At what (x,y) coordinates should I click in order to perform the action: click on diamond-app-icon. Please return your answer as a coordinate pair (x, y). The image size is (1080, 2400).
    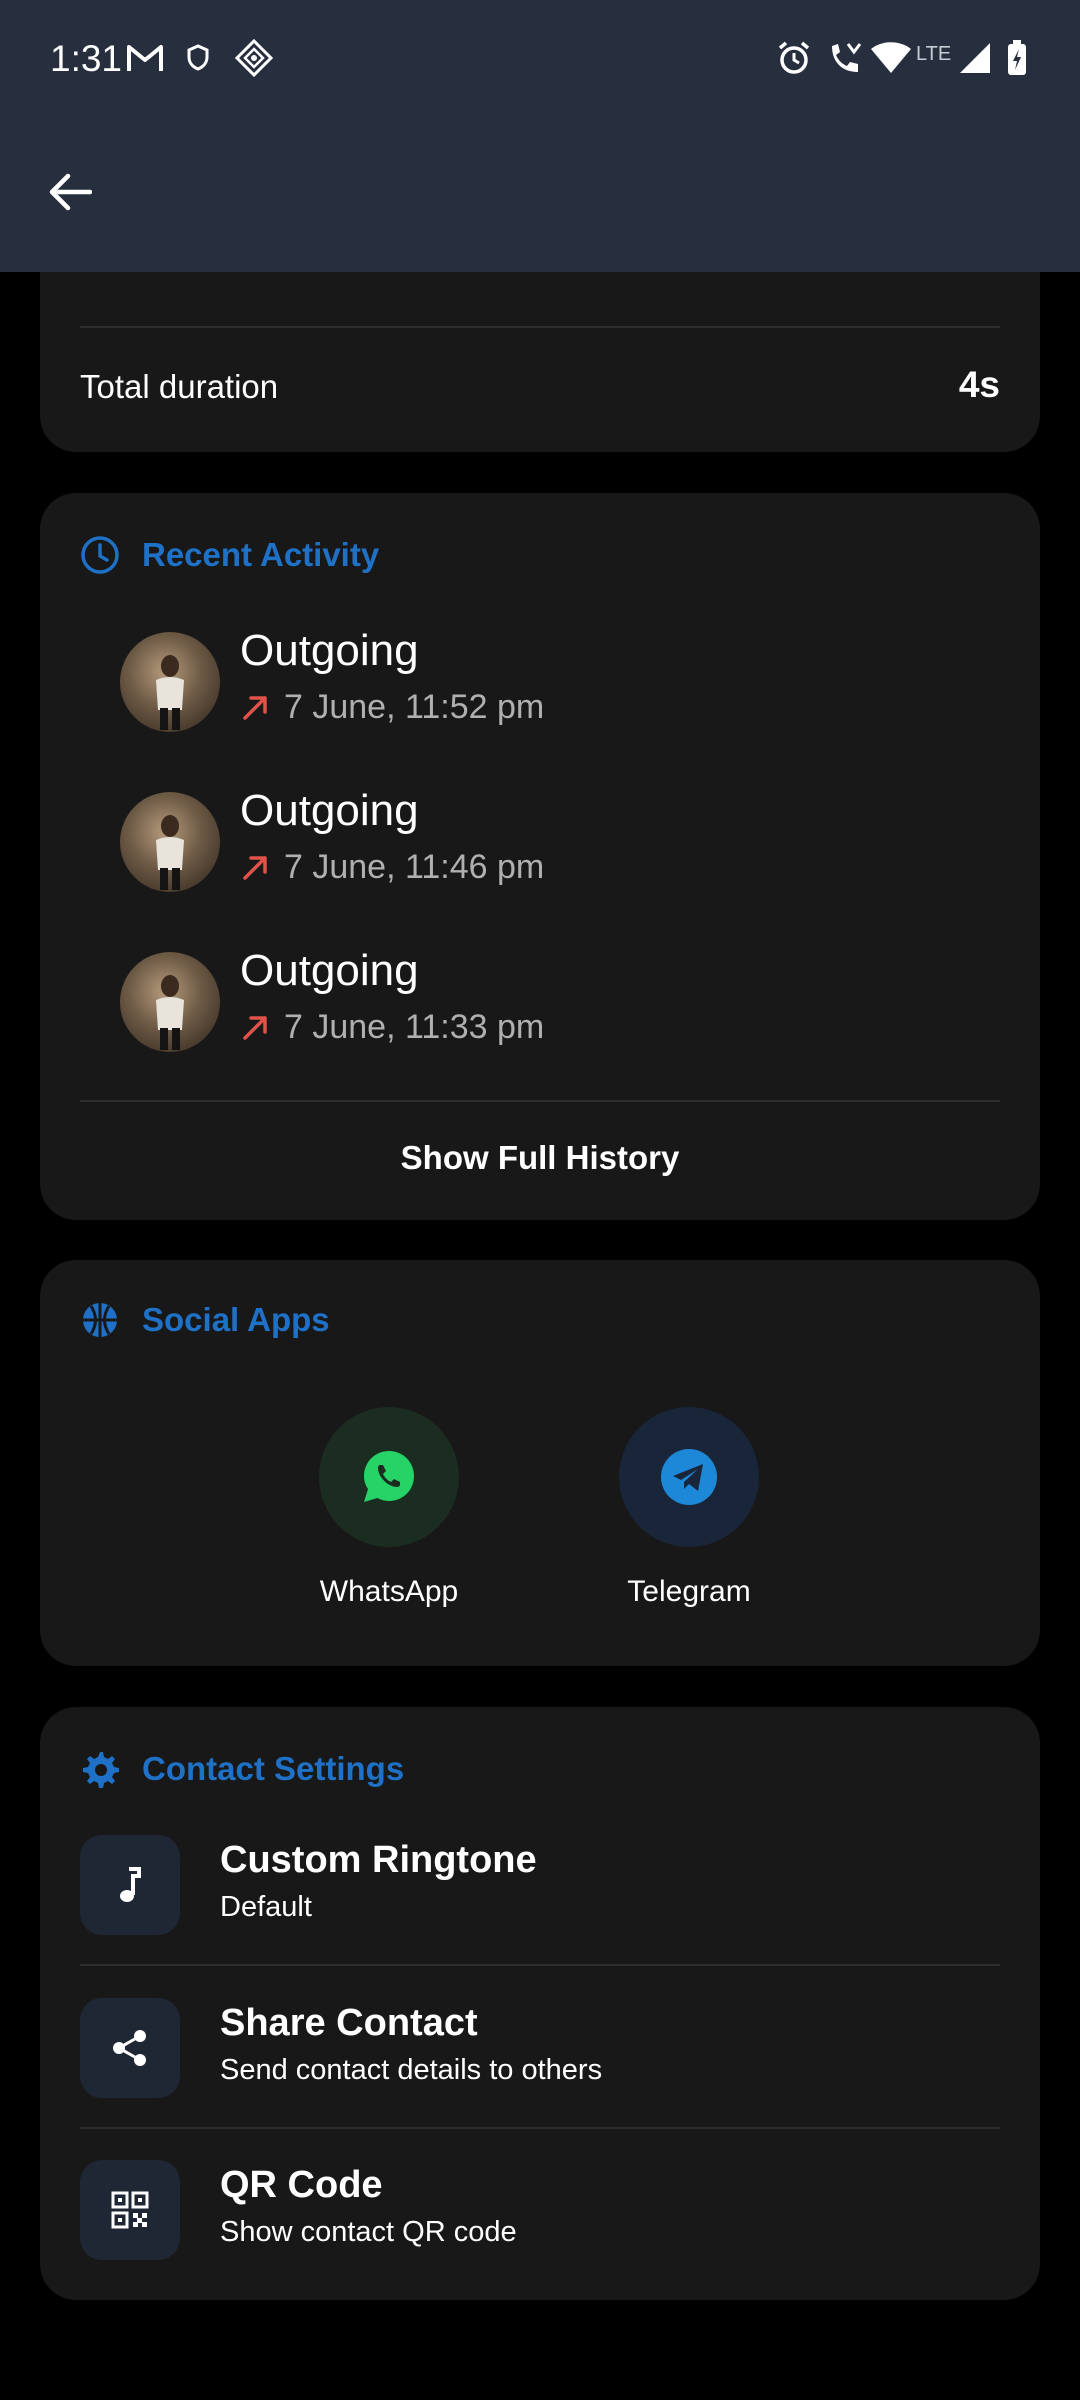
    Looking at the image, I should click on (254, 58).